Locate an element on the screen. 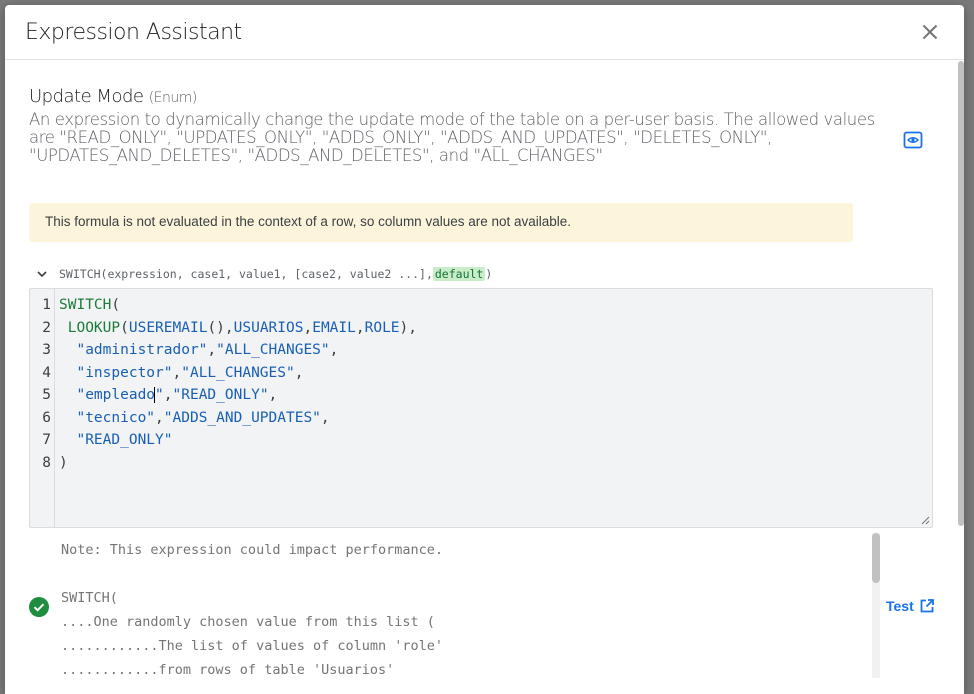 Image resolution: width=974 pixels, height=694 pixels. field-type: (Enum) is located at coordinates (173, 98).